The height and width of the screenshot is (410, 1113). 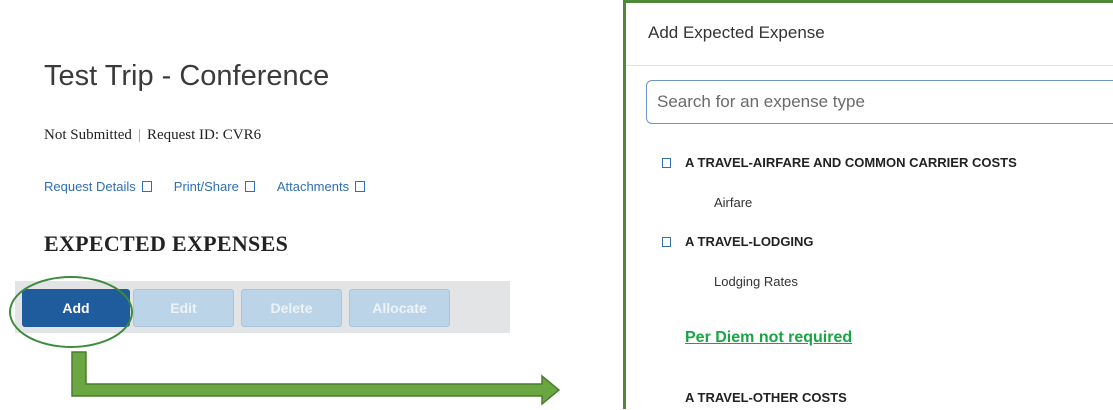 What do you see at coordinates (315, 378) in the screenshot?
I see `callout-arrow` at bounding box center [315, 378].